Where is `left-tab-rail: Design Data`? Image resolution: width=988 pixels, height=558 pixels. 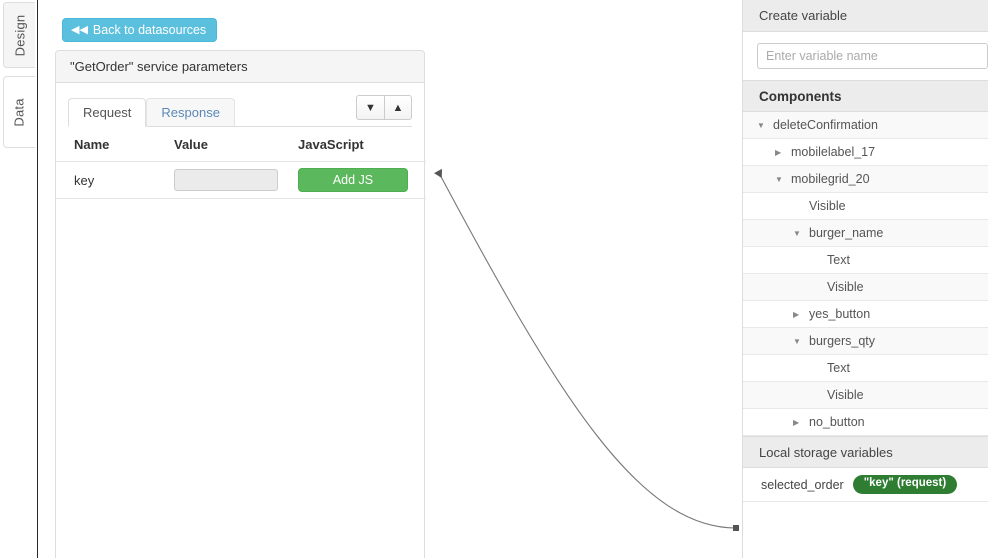 left-tab-rail: Design Data is located at coordinates (19, 279).